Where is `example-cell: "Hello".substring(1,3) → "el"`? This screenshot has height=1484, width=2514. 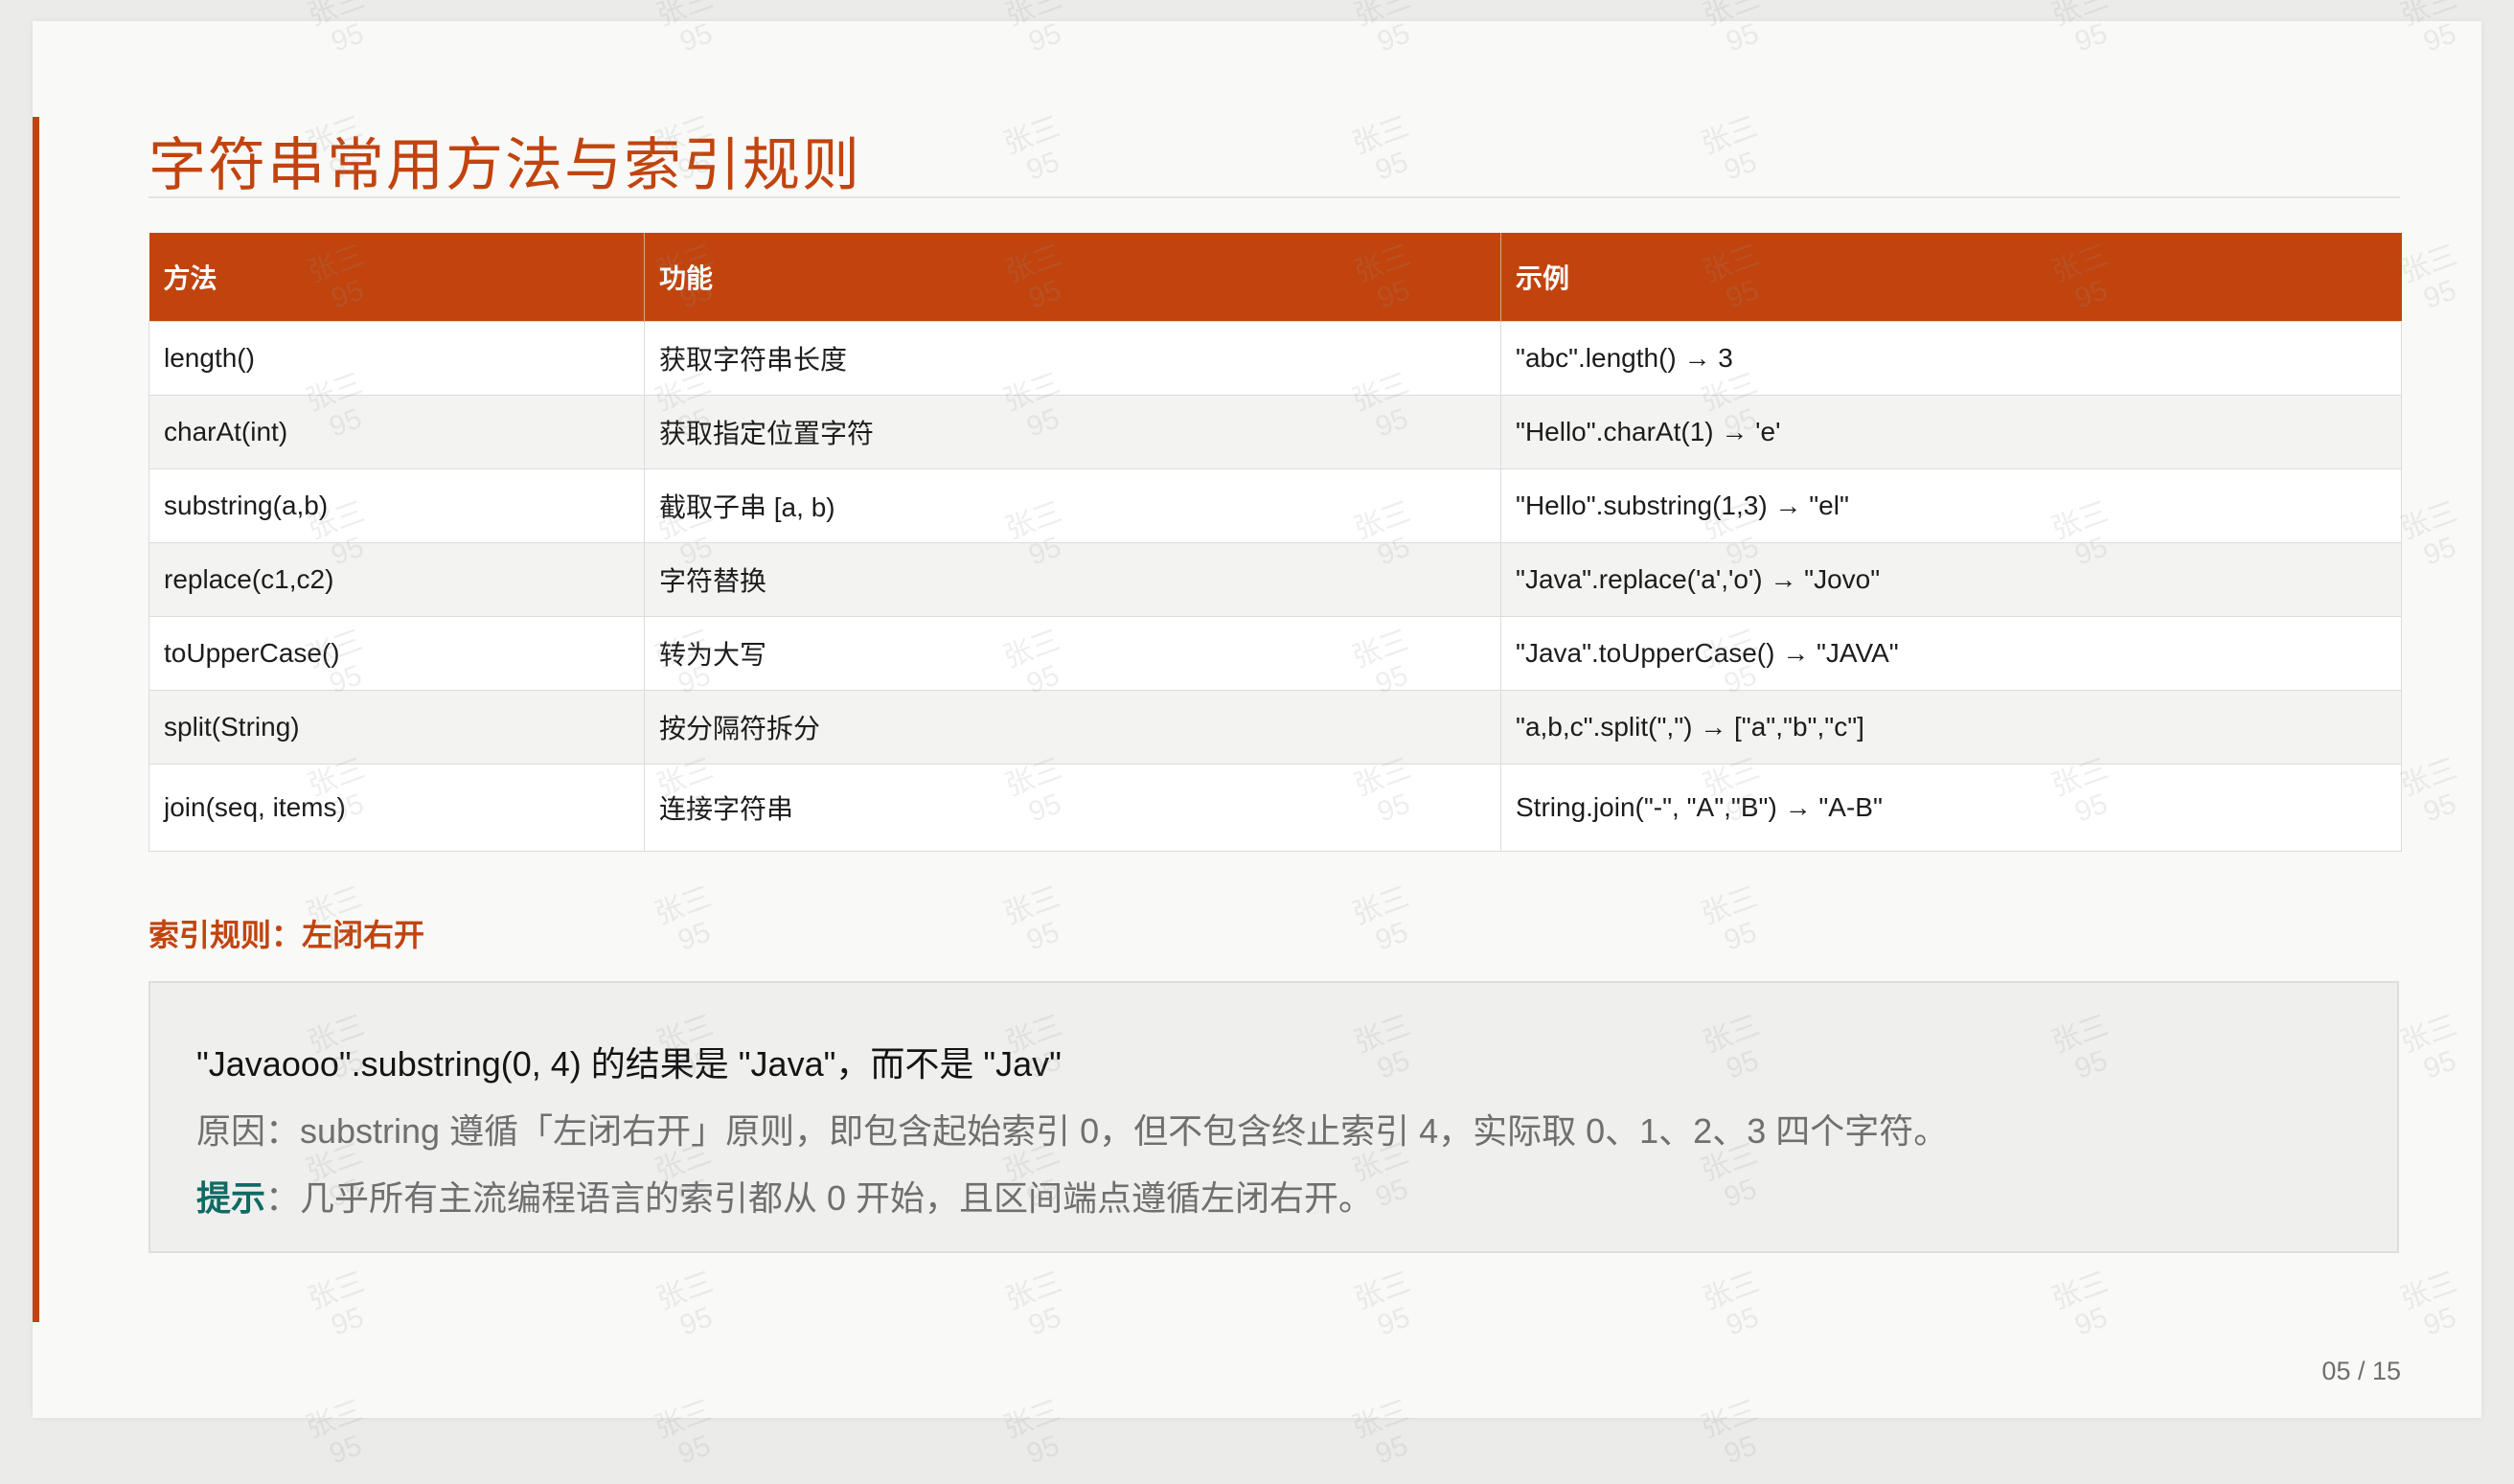
example-cell: "Hello".substring(1,3) → "el" is located at coordinates (1951, 505).